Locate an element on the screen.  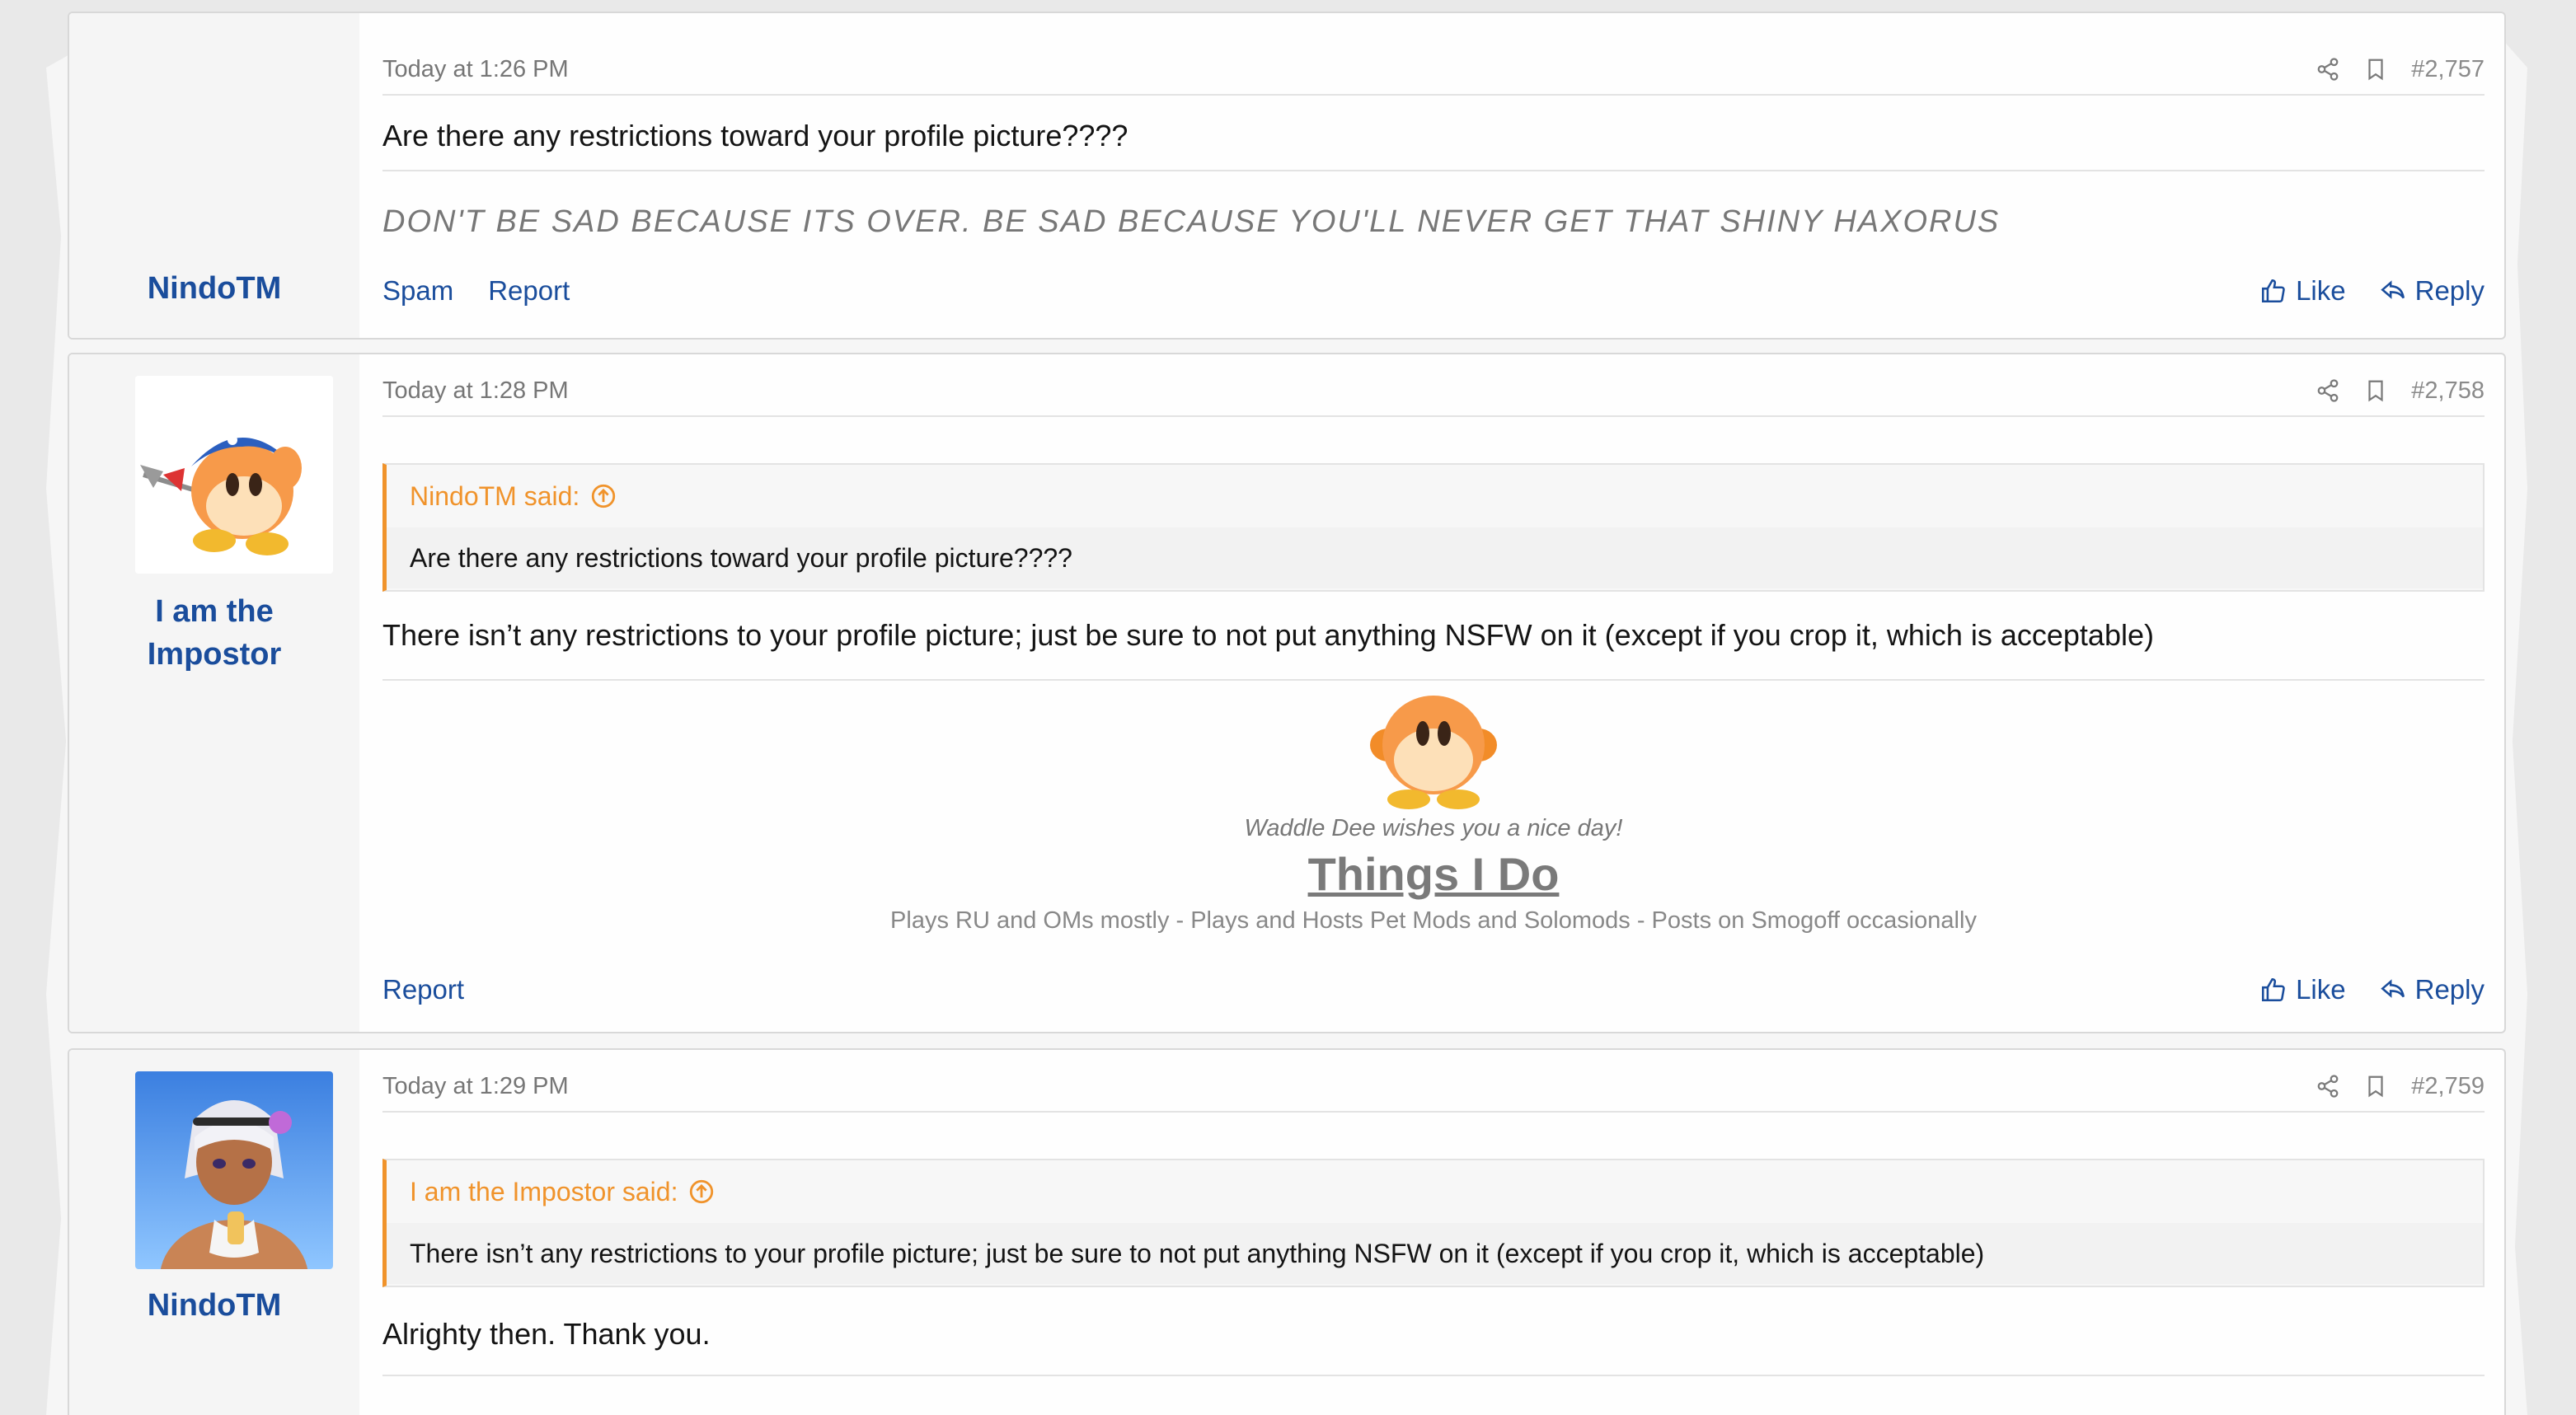
post-number: #2,759 is located at coordinates (2448, 1086).